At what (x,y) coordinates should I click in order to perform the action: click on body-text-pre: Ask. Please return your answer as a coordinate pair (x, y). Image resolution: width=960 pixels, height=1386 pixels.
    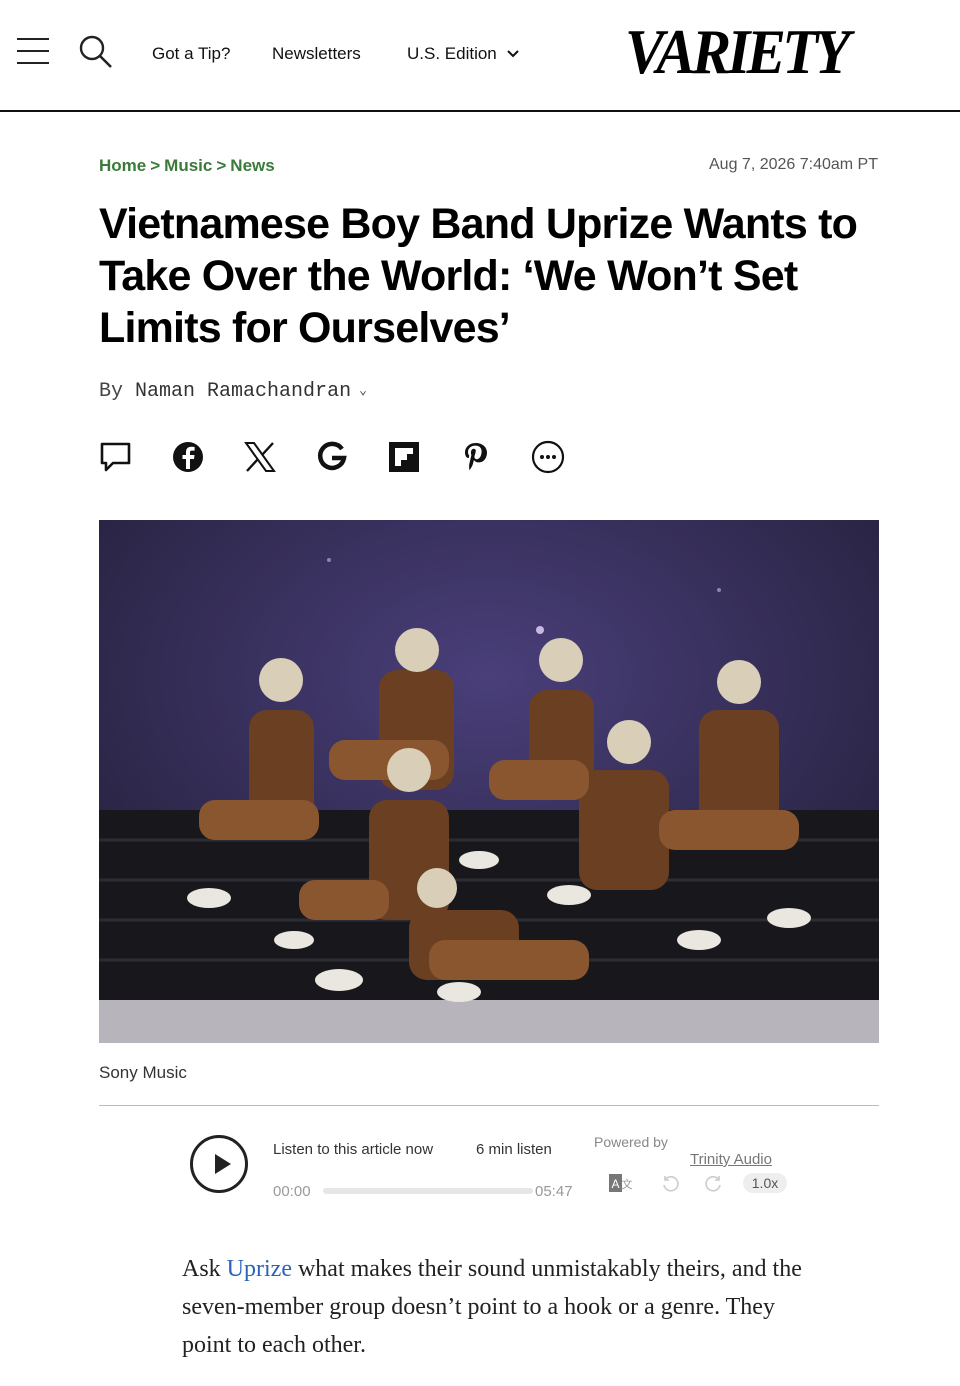
    Looking at the image, I should click on (204, 1269).